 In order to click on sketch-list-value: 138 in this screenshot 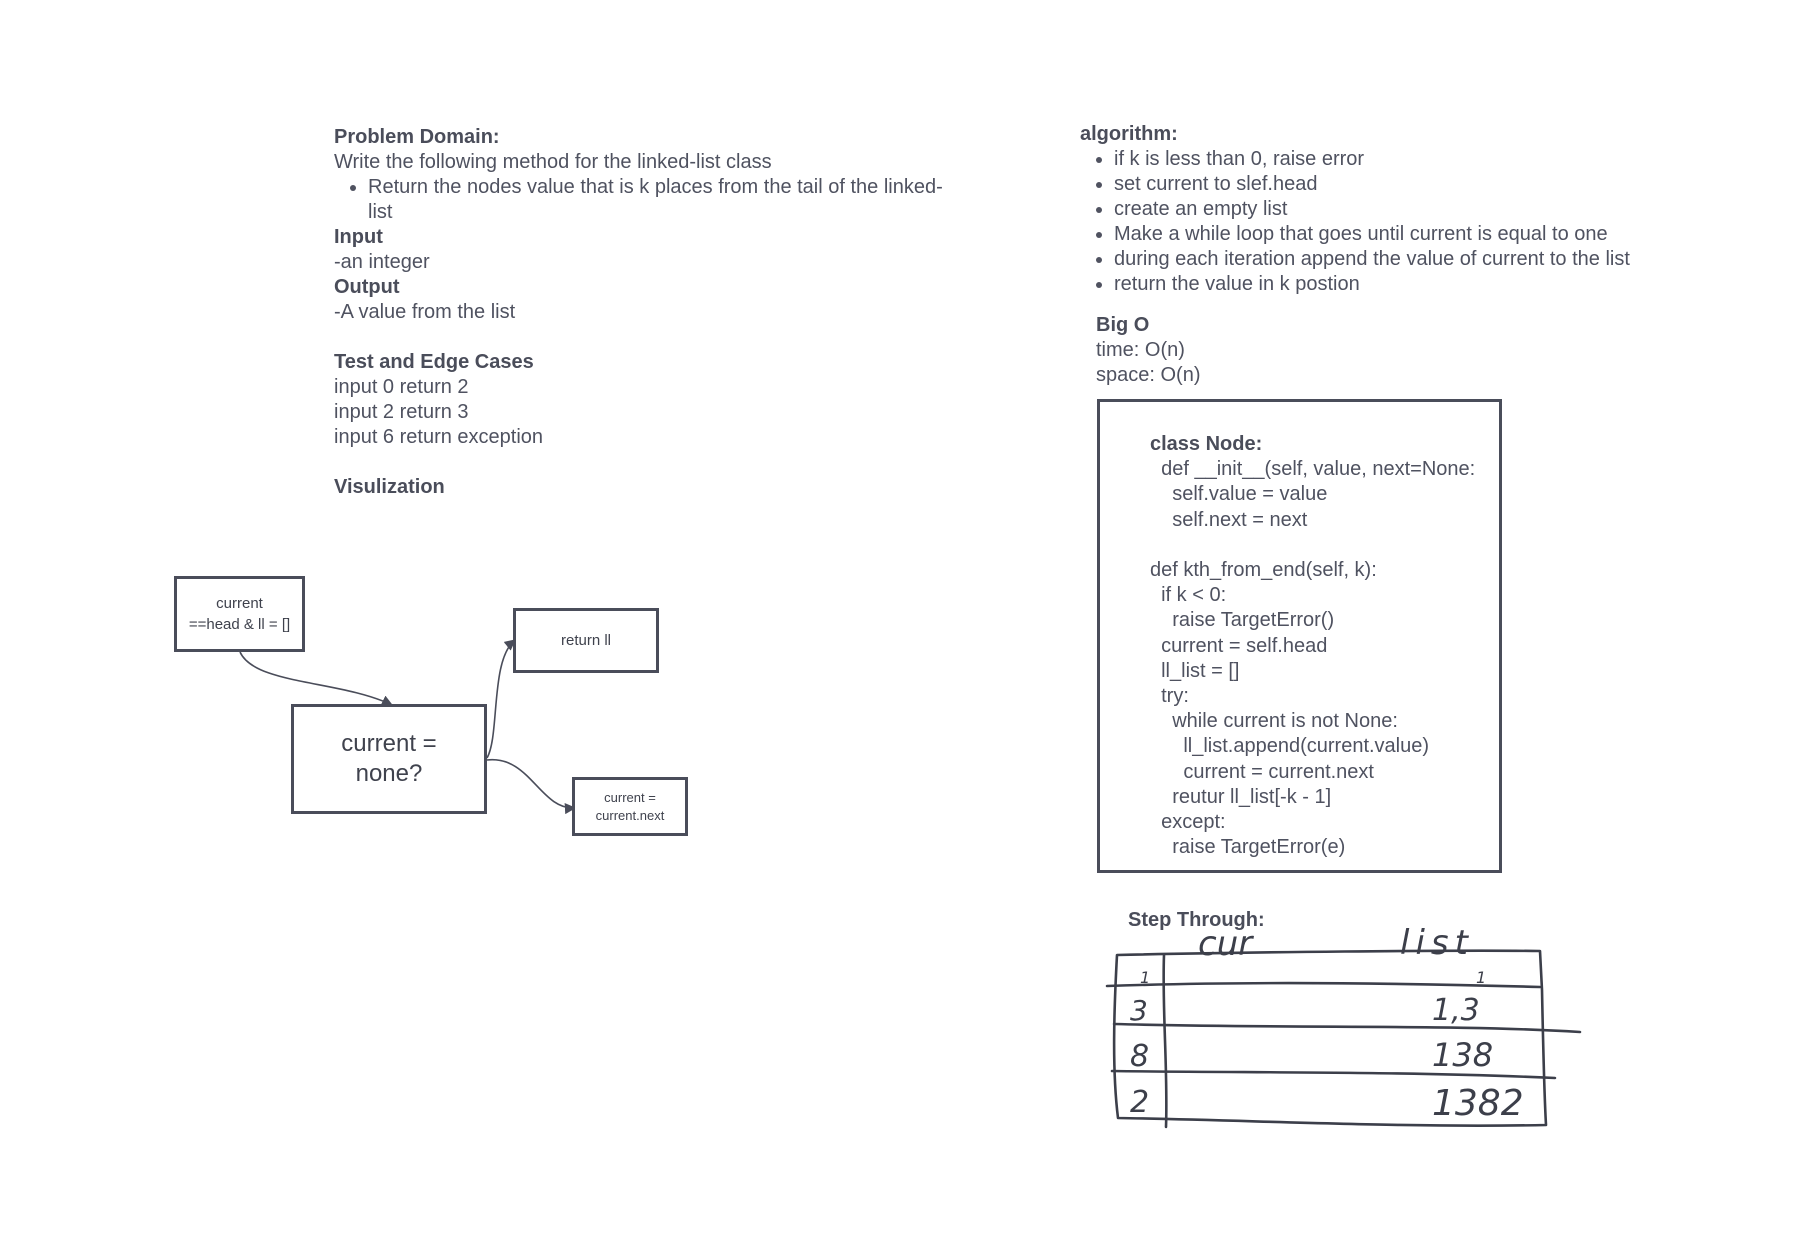, I will do `click(1462, 1055)`.